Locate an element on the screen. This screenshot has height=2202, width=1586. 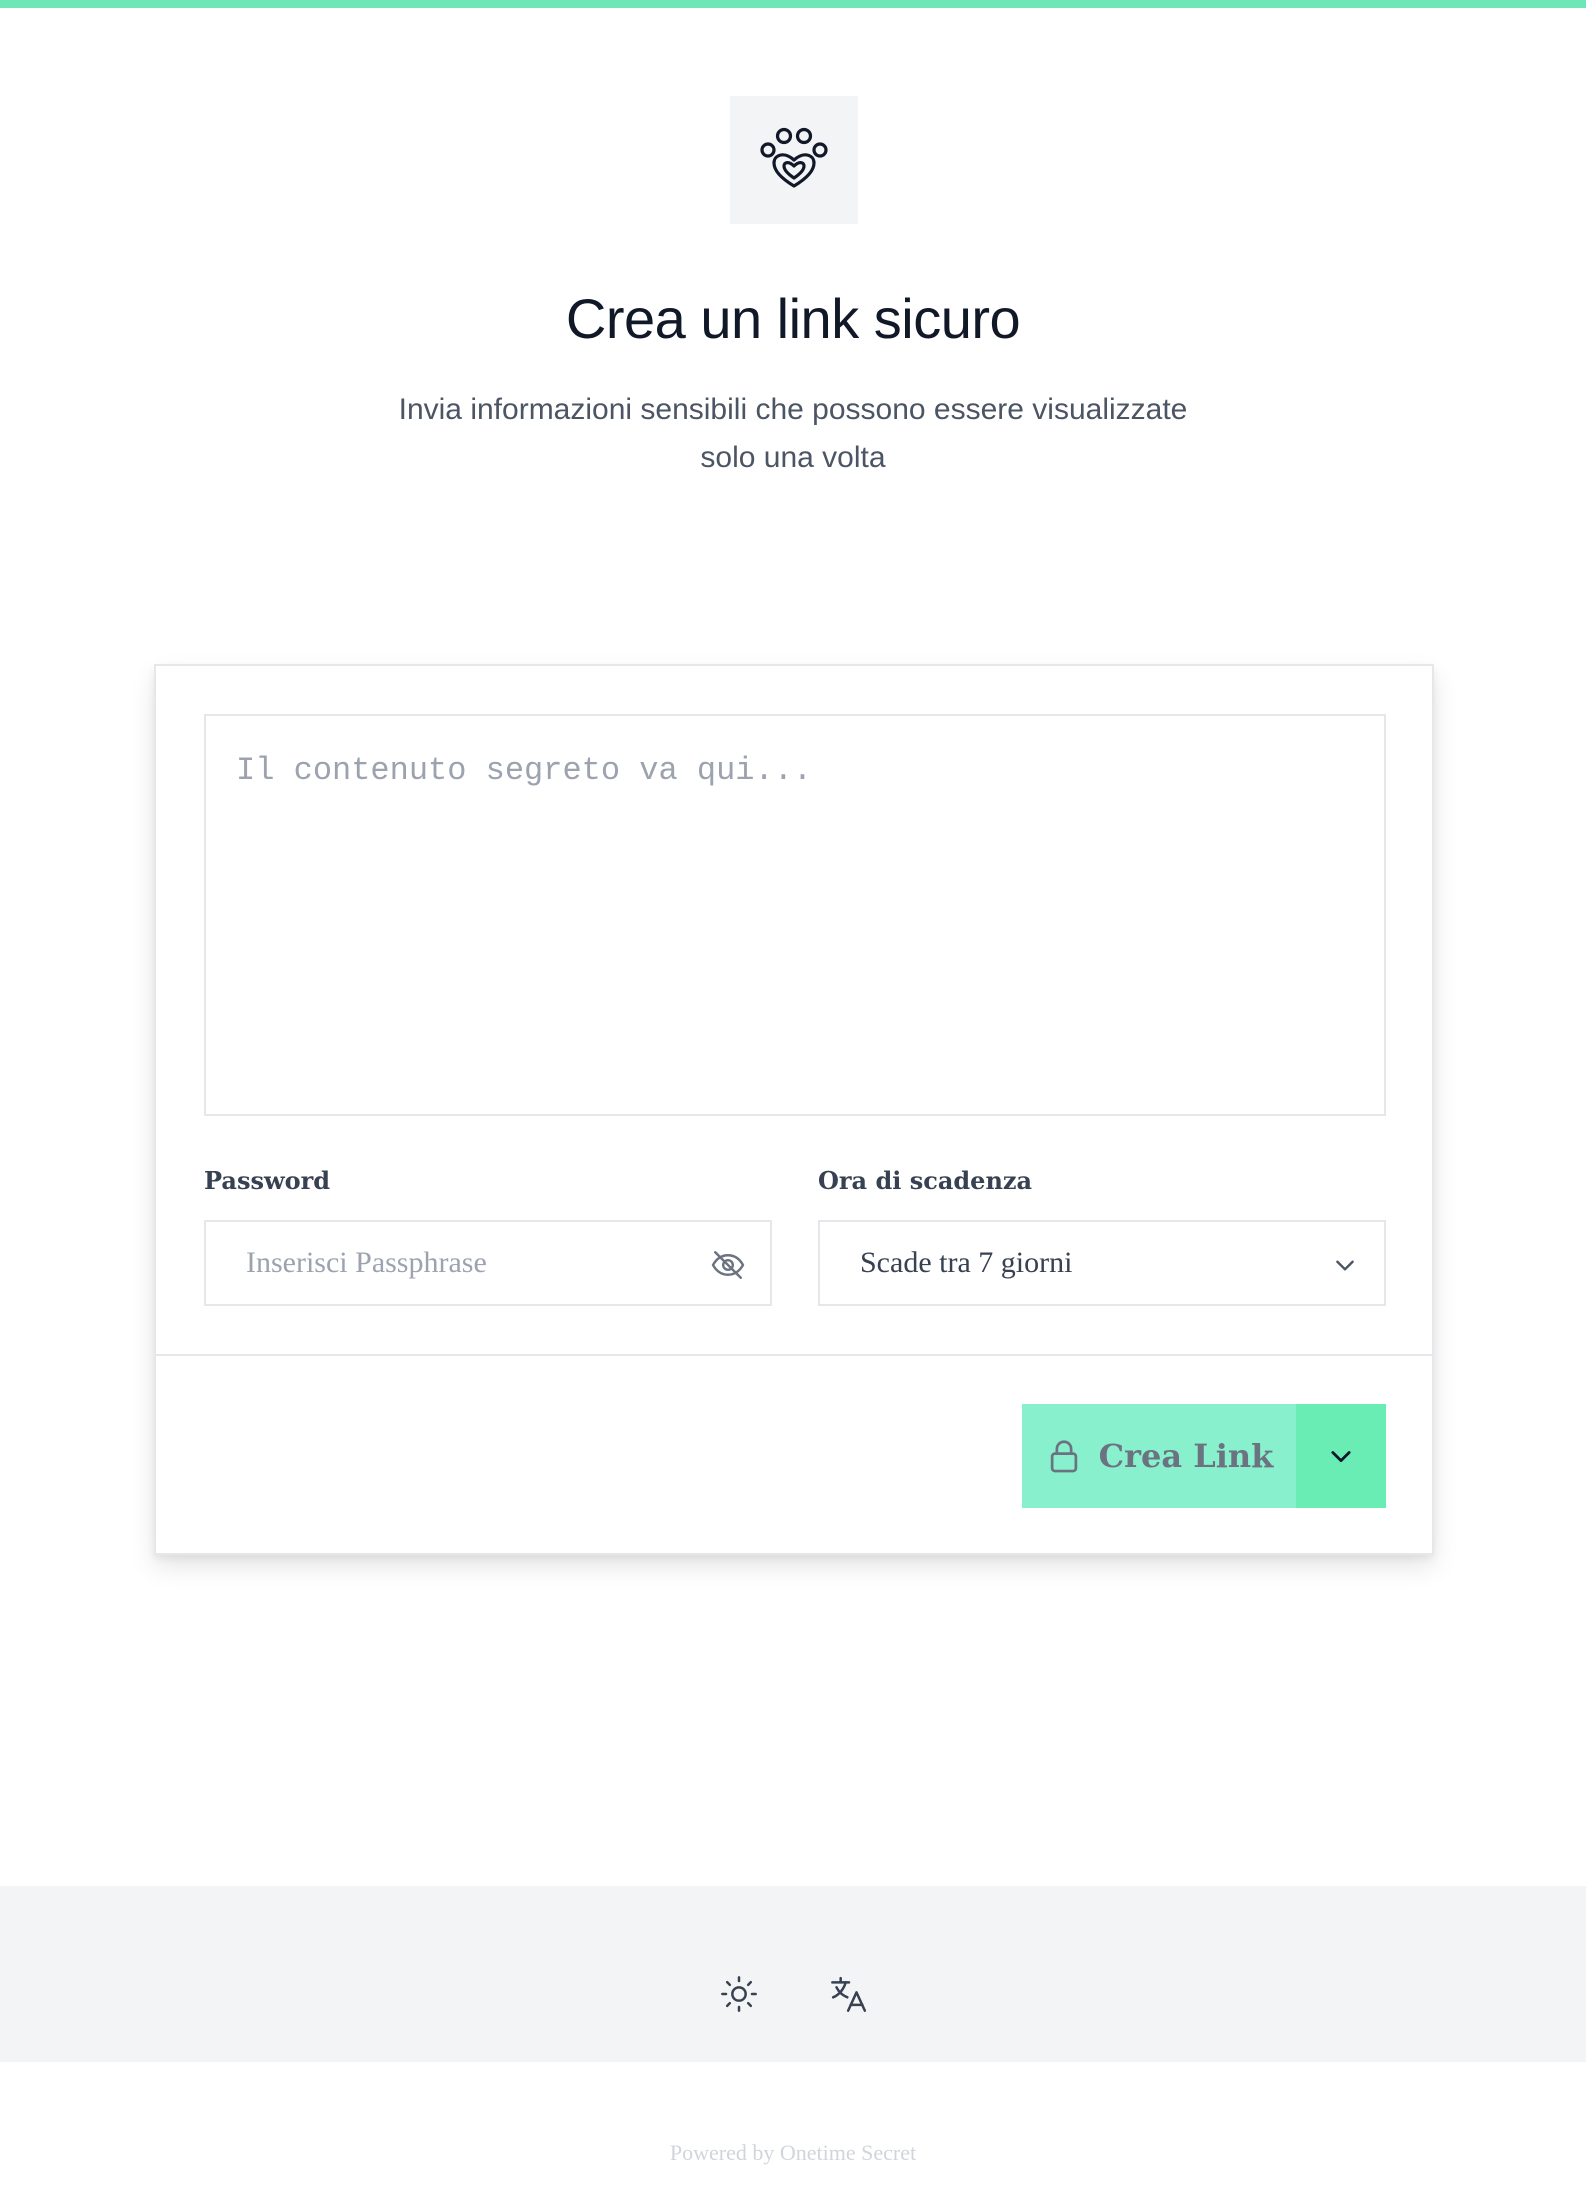
powered-by-text: Powered by Onetime Secret is located at coordinates (793, 2152).